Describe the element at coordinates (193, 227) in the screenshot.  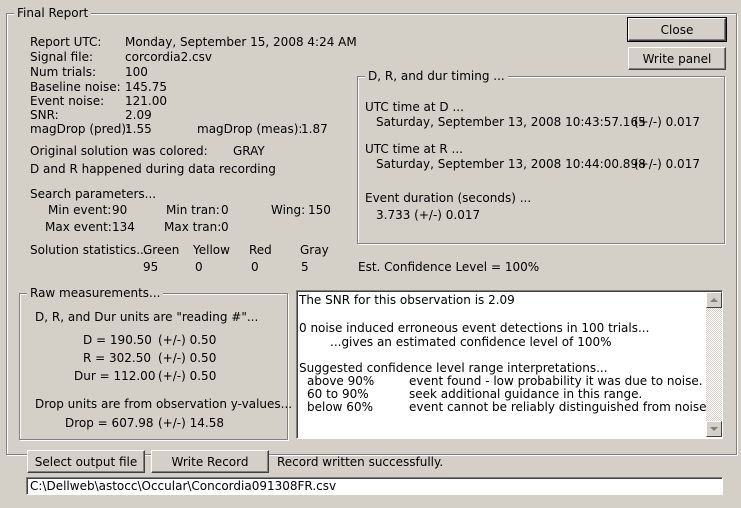
I see `max-tran-label: Max tran:` at that location.